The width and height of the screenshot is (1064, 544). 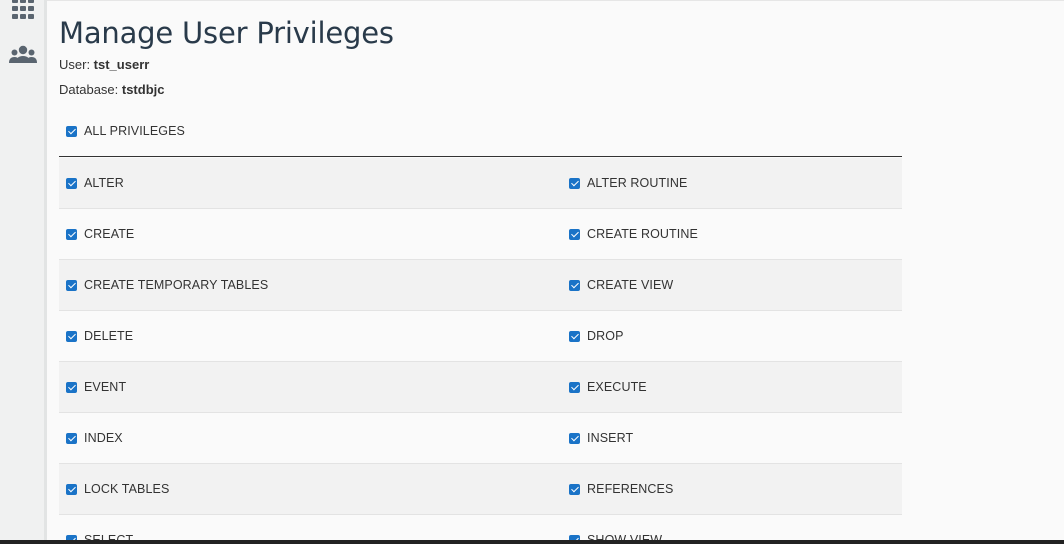 I want to click on page-title: Manage User Privileges, so click(x=226, y=33).